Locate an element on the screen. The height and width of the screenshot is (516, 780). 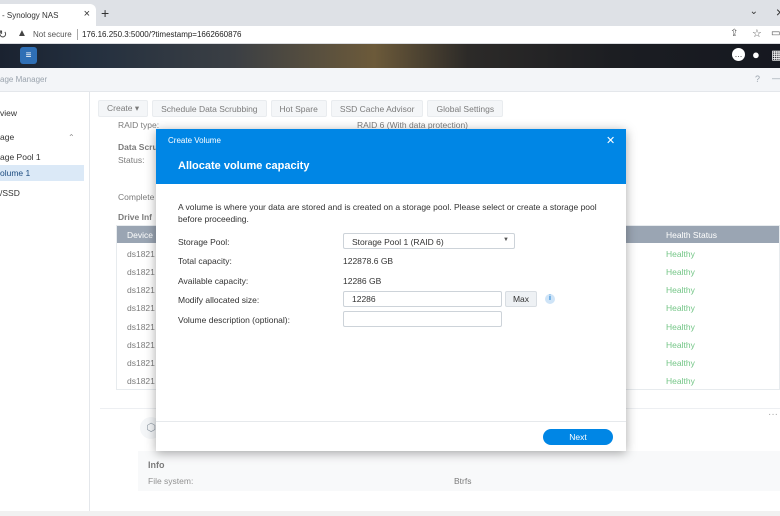
sidebar: view age ⌃ age Pool 1 olume 1 /SSD is located at coordinates (45, 304).